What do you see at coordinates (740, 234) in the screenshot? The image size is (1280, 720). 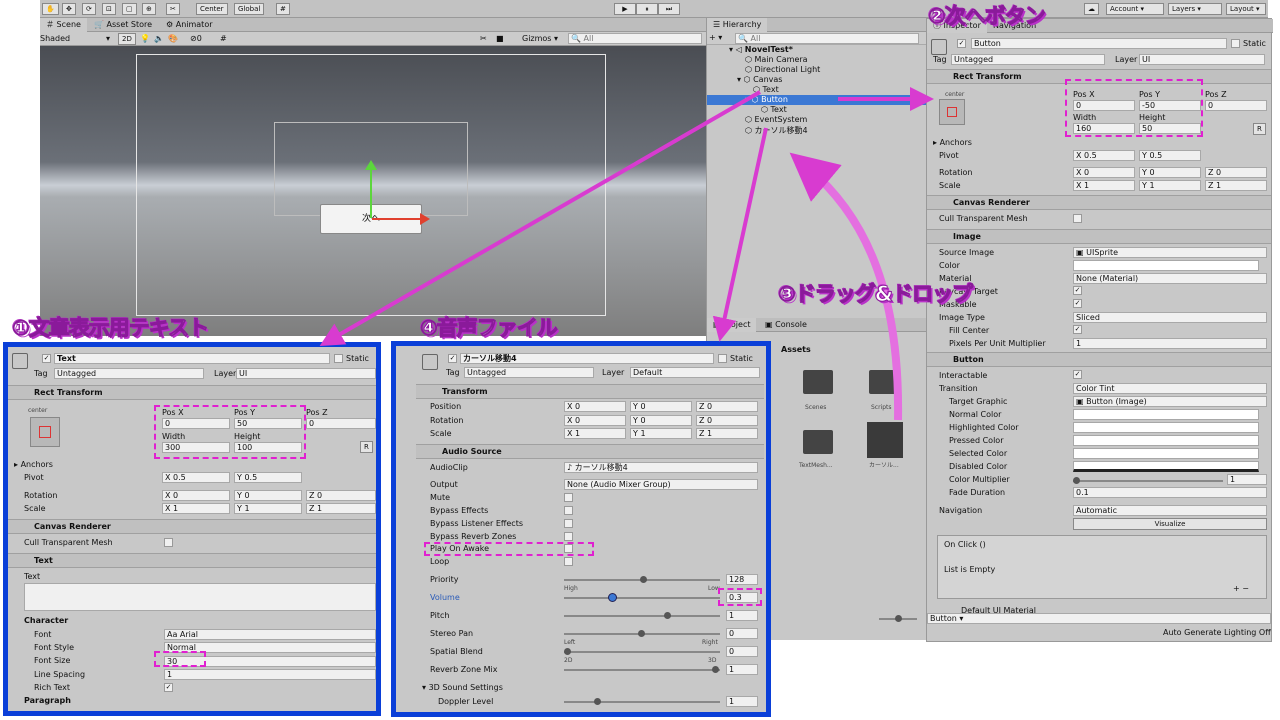 I see `arrow-to-audio` at bounding box center [740, 234].